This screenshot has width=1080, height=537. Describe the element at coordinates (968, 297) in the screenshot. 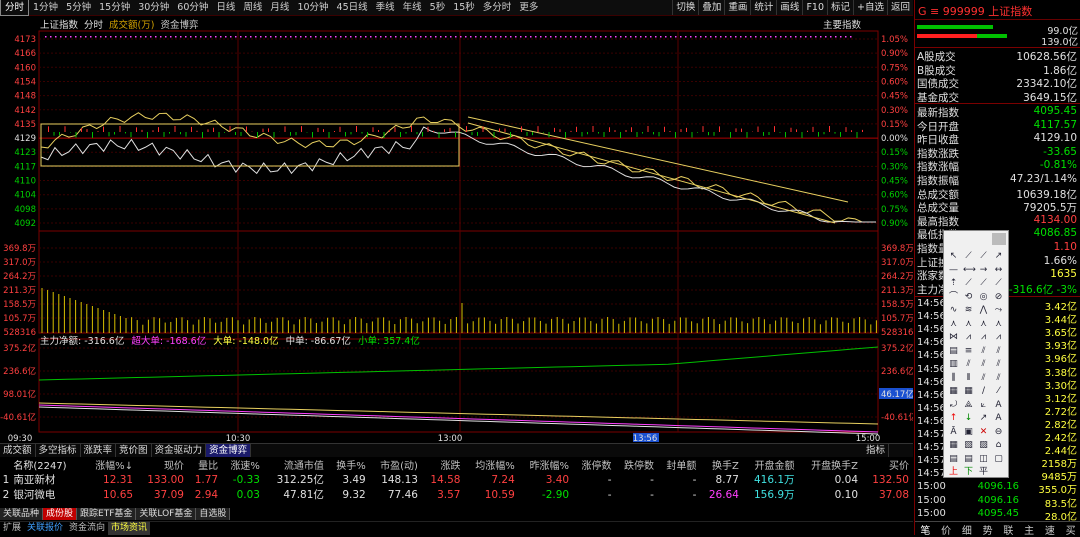

I see `draw-tool-icon: ⟲` at that location.